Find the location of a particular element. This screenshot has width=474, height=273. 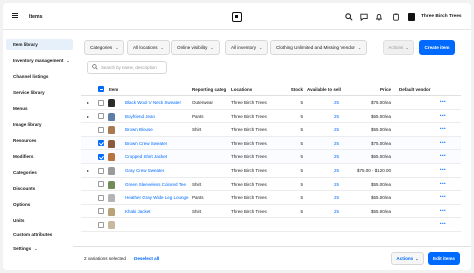

column-header-available: Available to sell is located at coordinates (327, 89).